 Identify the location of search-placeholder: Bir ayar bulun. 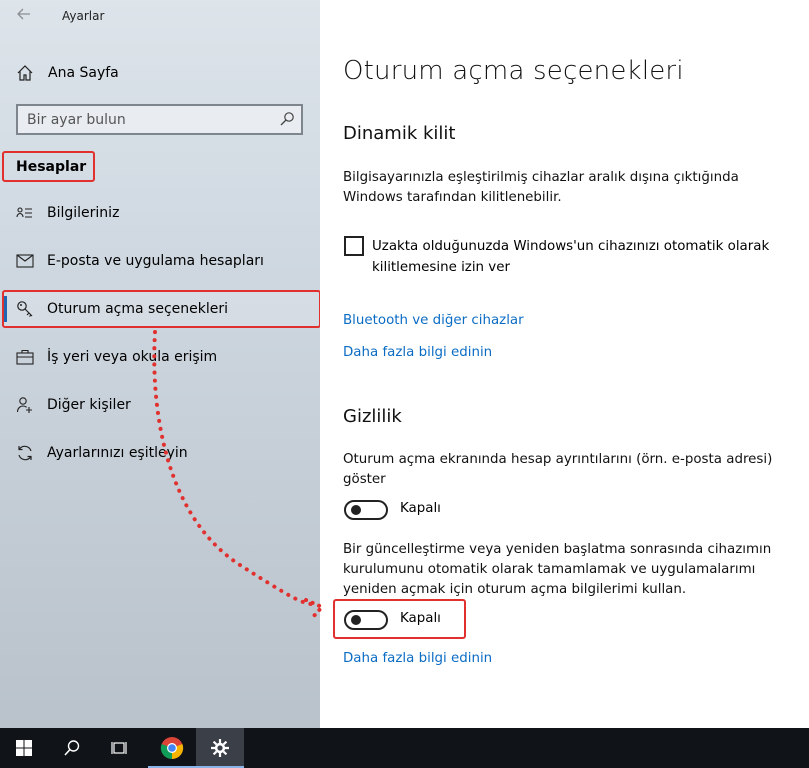
(76, 119).